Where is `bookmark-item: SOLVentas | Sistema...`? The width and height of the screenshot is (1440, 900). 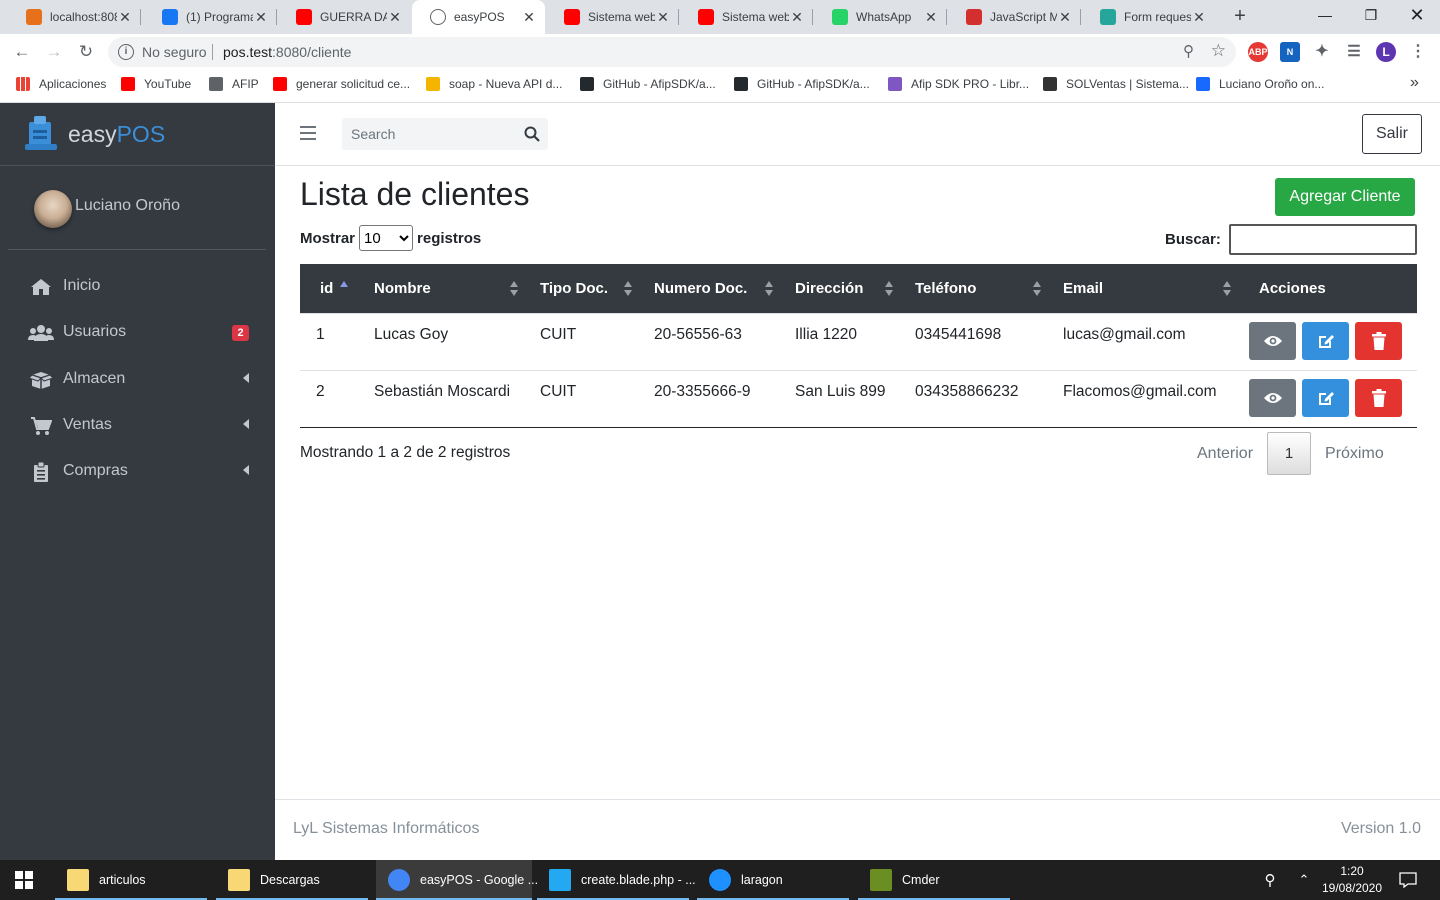 bookmark-item: SOLVentas | Sistema... is located at coordinates (1116, 84).